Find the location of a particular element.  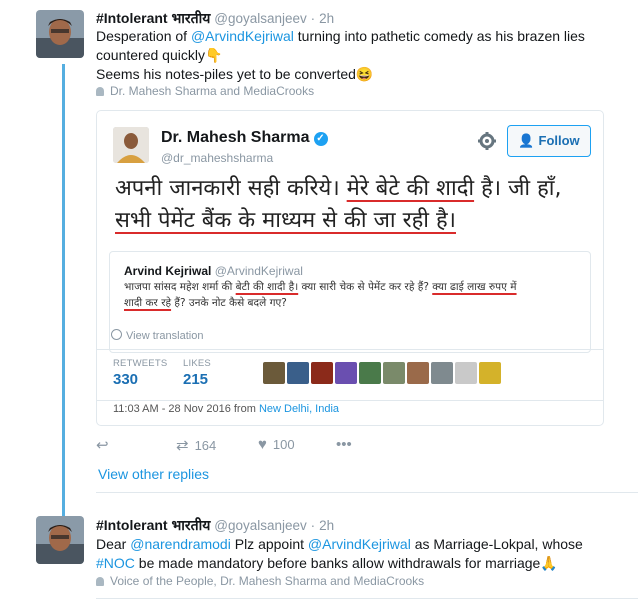

retweet-count: 164 is located at coordinates (205, 445).